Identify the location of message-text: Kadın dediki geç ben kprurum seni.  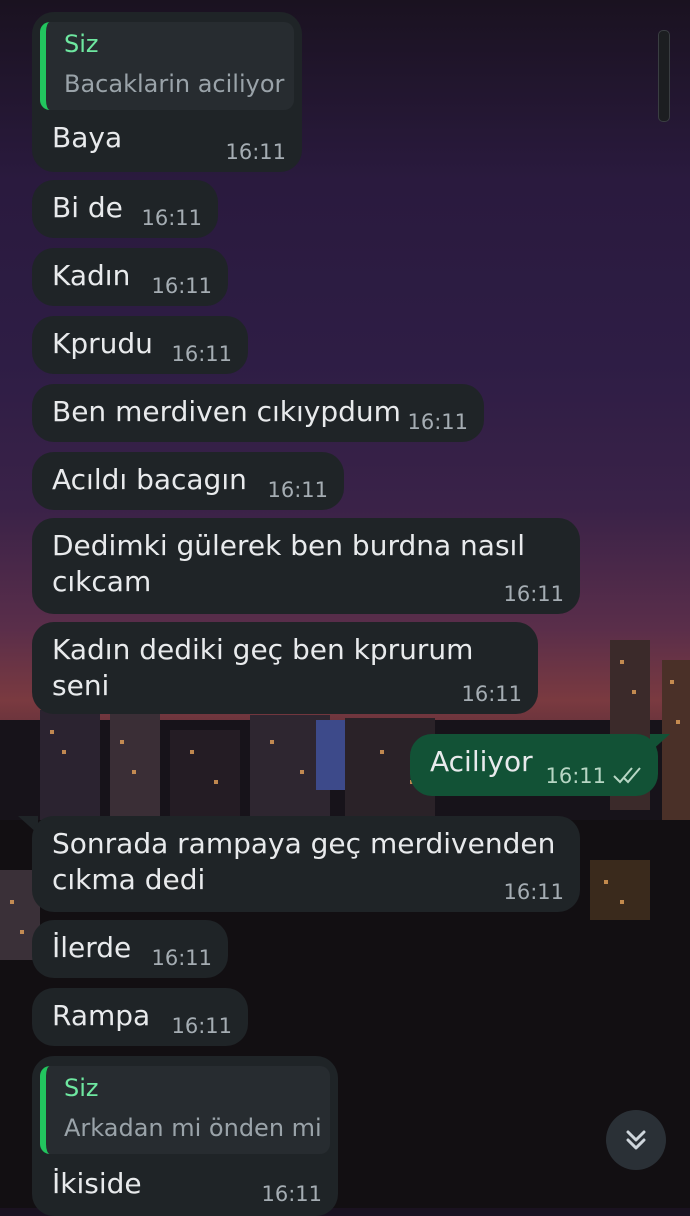
(267, 667).